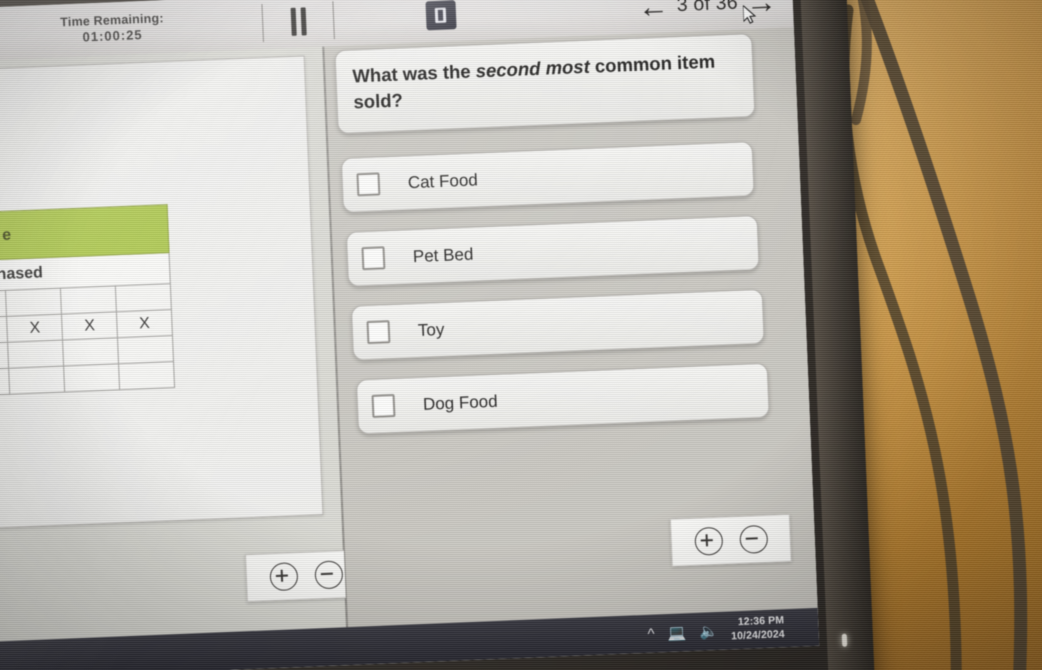 The image size is (1042, 670). What do you see at coordinates (562, 398) in the screenshot?
I see `answer-option-dog-food: Dog Food` at bounding box center [562, 398].